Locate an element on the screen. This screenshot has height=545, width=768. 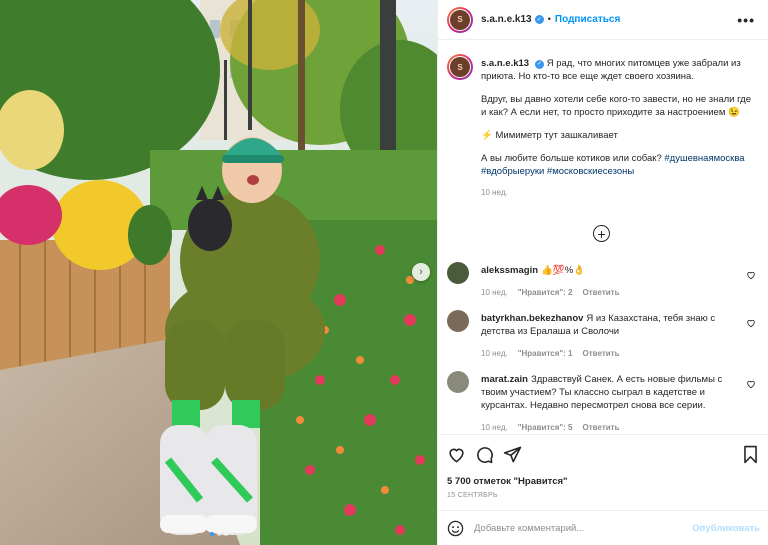
comment-body: 👍💯%👌 is located at coordinates (563, 270).